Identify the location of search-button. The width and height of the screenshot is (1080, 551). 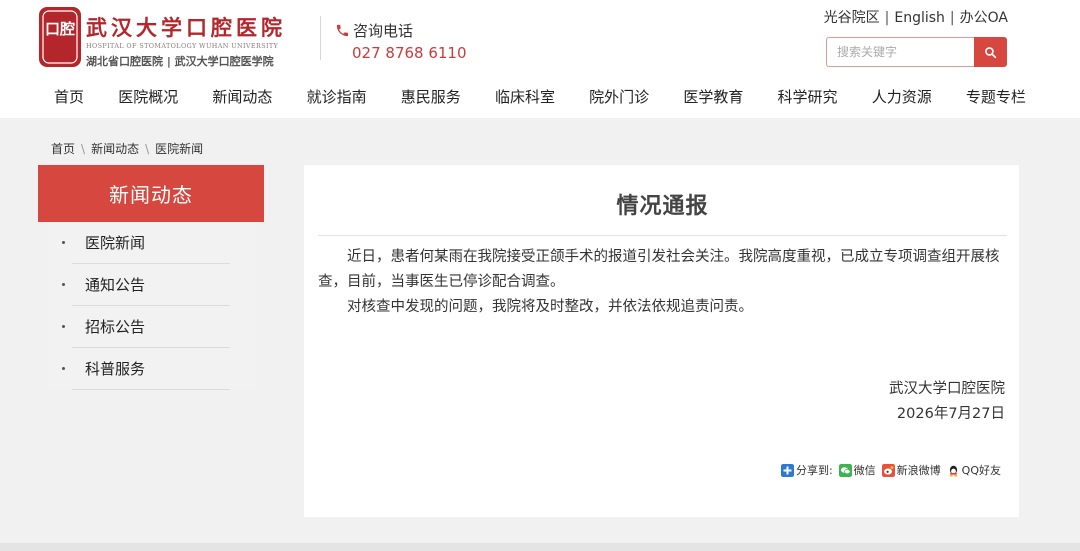
(990, 52).